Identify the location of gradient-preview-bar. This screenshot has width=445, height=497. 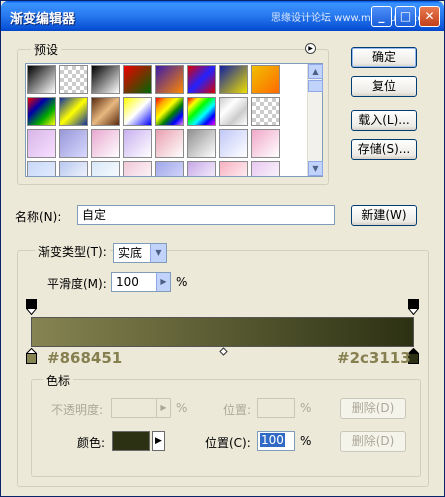
(222, 332).